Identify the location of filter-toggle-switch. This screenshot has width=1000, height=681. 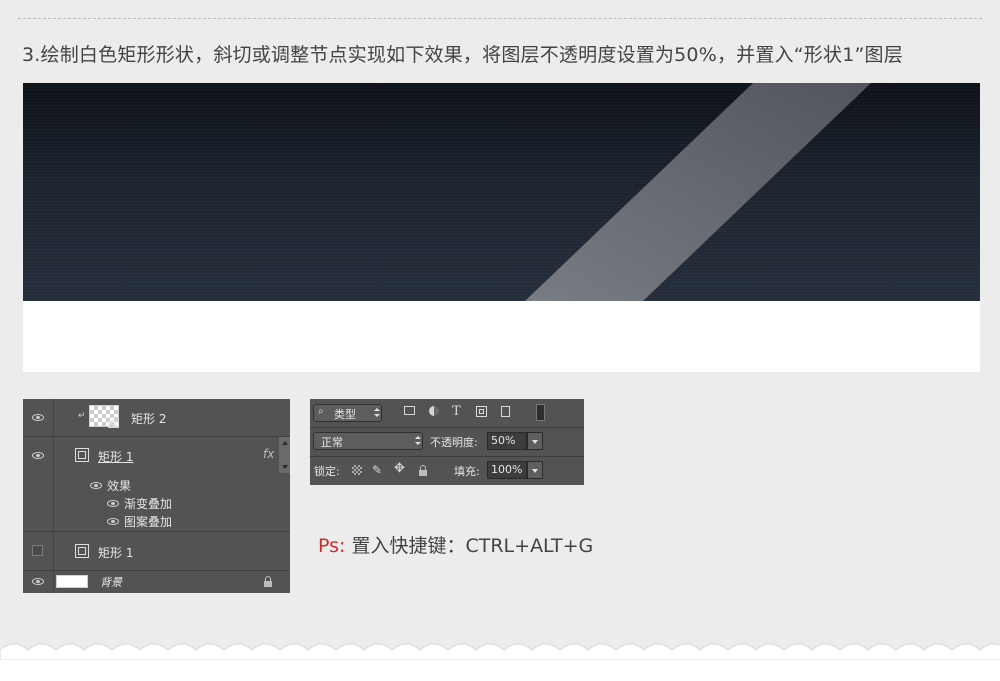
(540, 412).